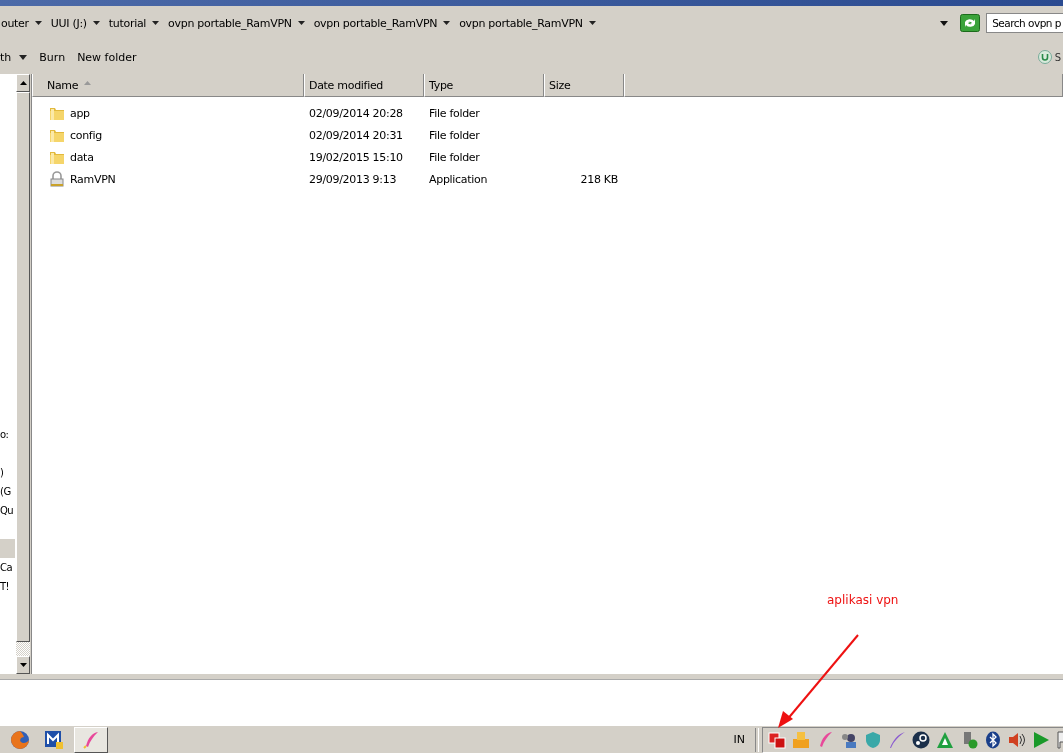 The width and height of the screenshot is (1063, 753). Describe the element at coordinates (7, 510) in the screenshot. I see `nav-item: Qu` at that location.